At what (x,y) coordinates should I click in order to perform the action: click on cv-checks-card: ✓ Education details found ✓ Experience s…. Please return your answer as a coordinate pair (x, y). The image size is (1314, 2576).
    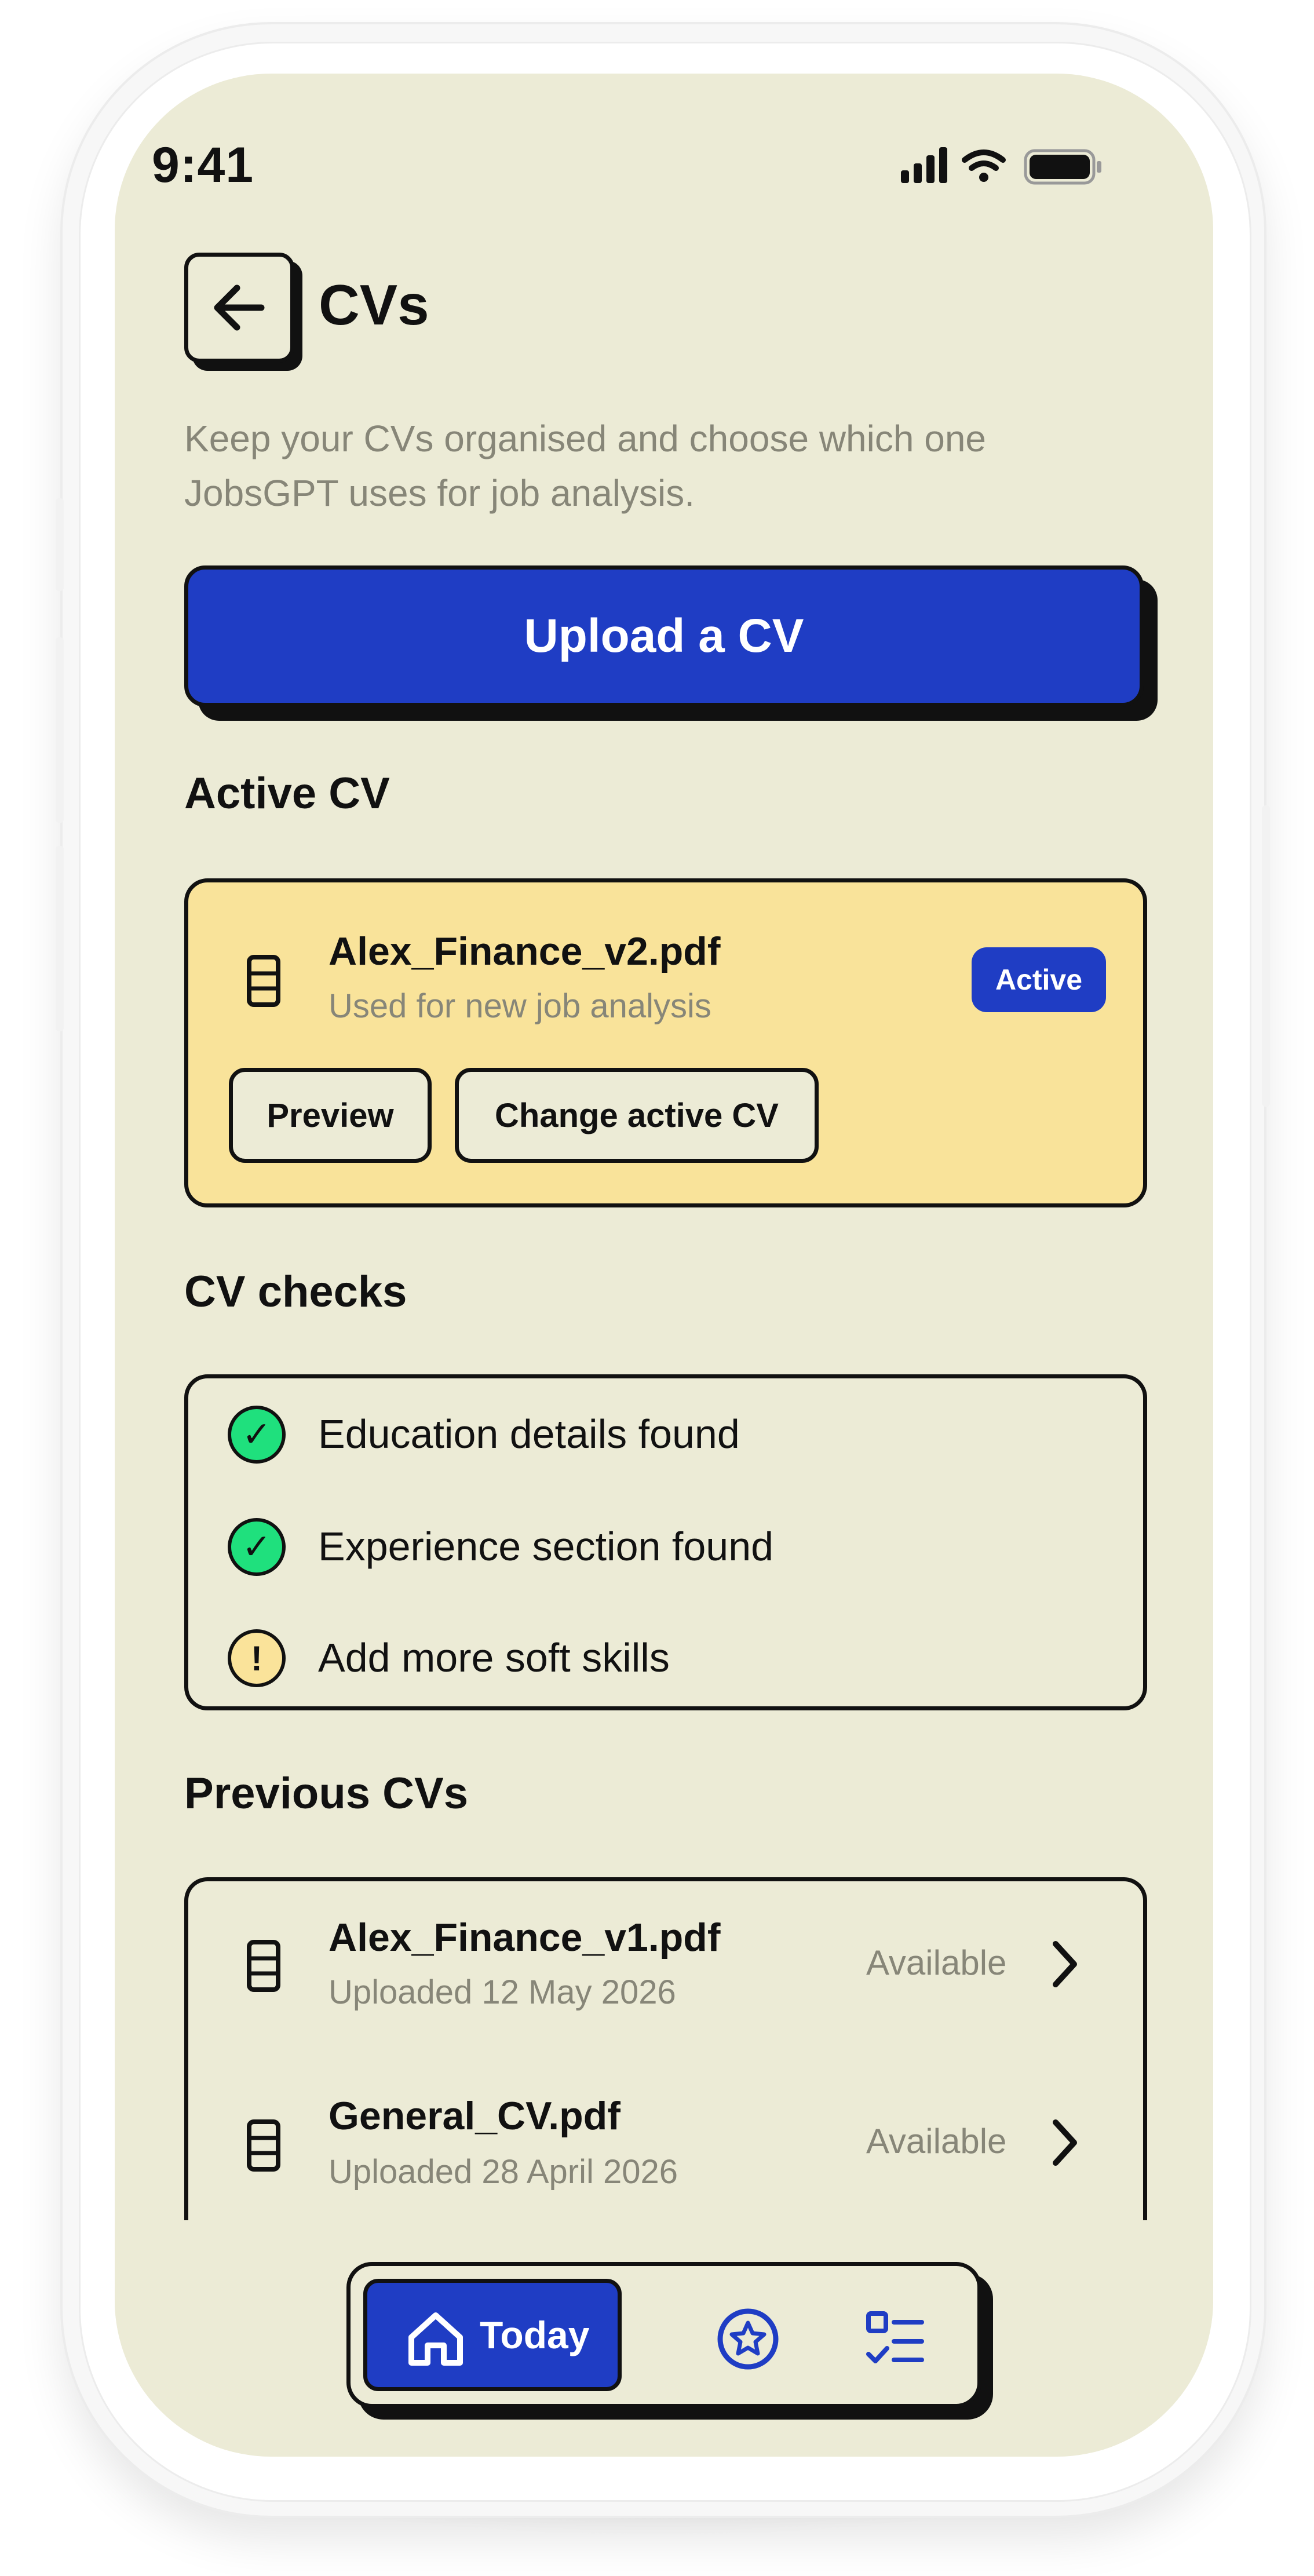
    Looking at the image, I should click on (666, 1542).